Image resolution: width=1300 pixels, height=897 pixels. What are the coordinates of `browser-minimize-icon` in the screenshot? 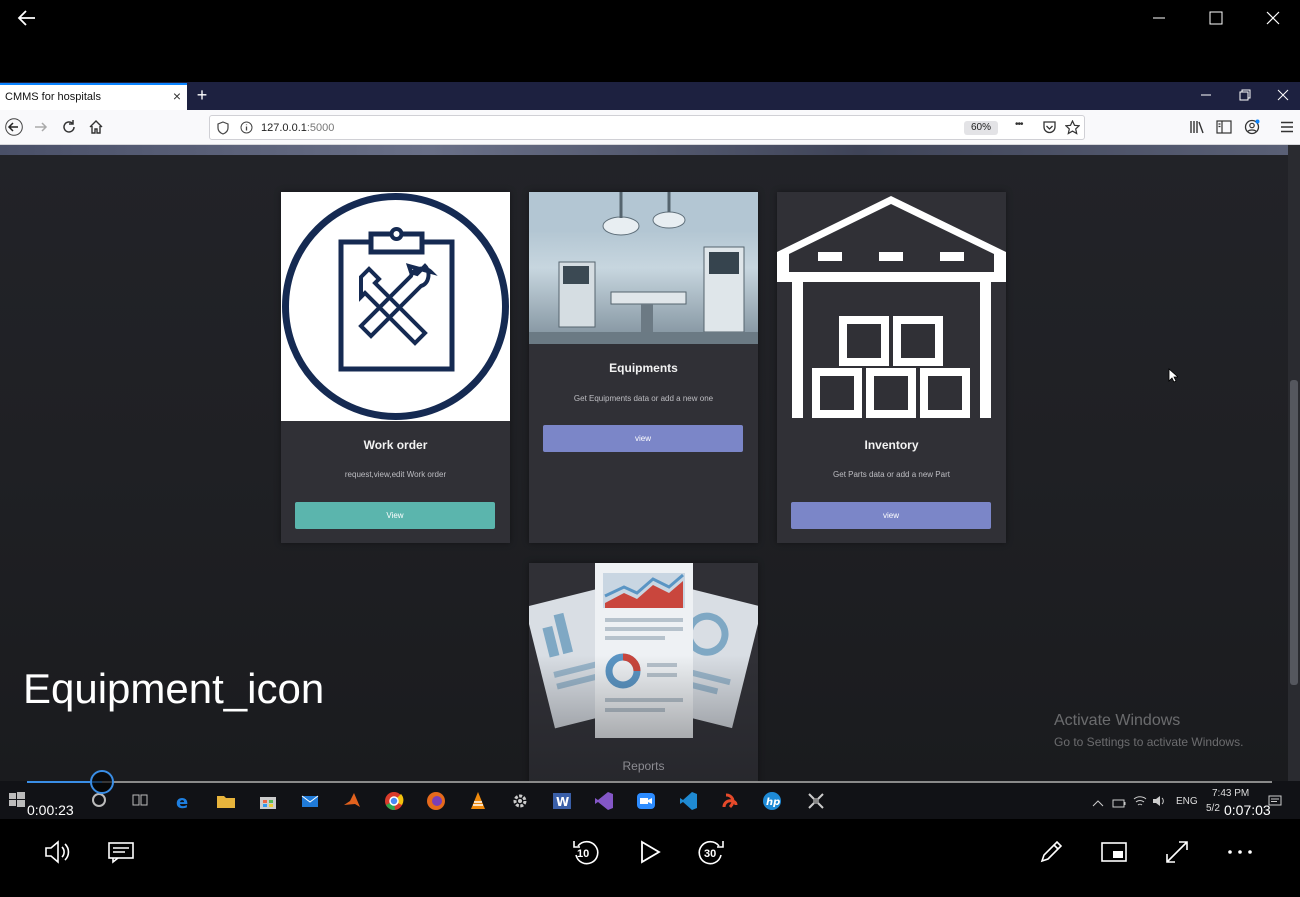 It's located at (1206, 97).